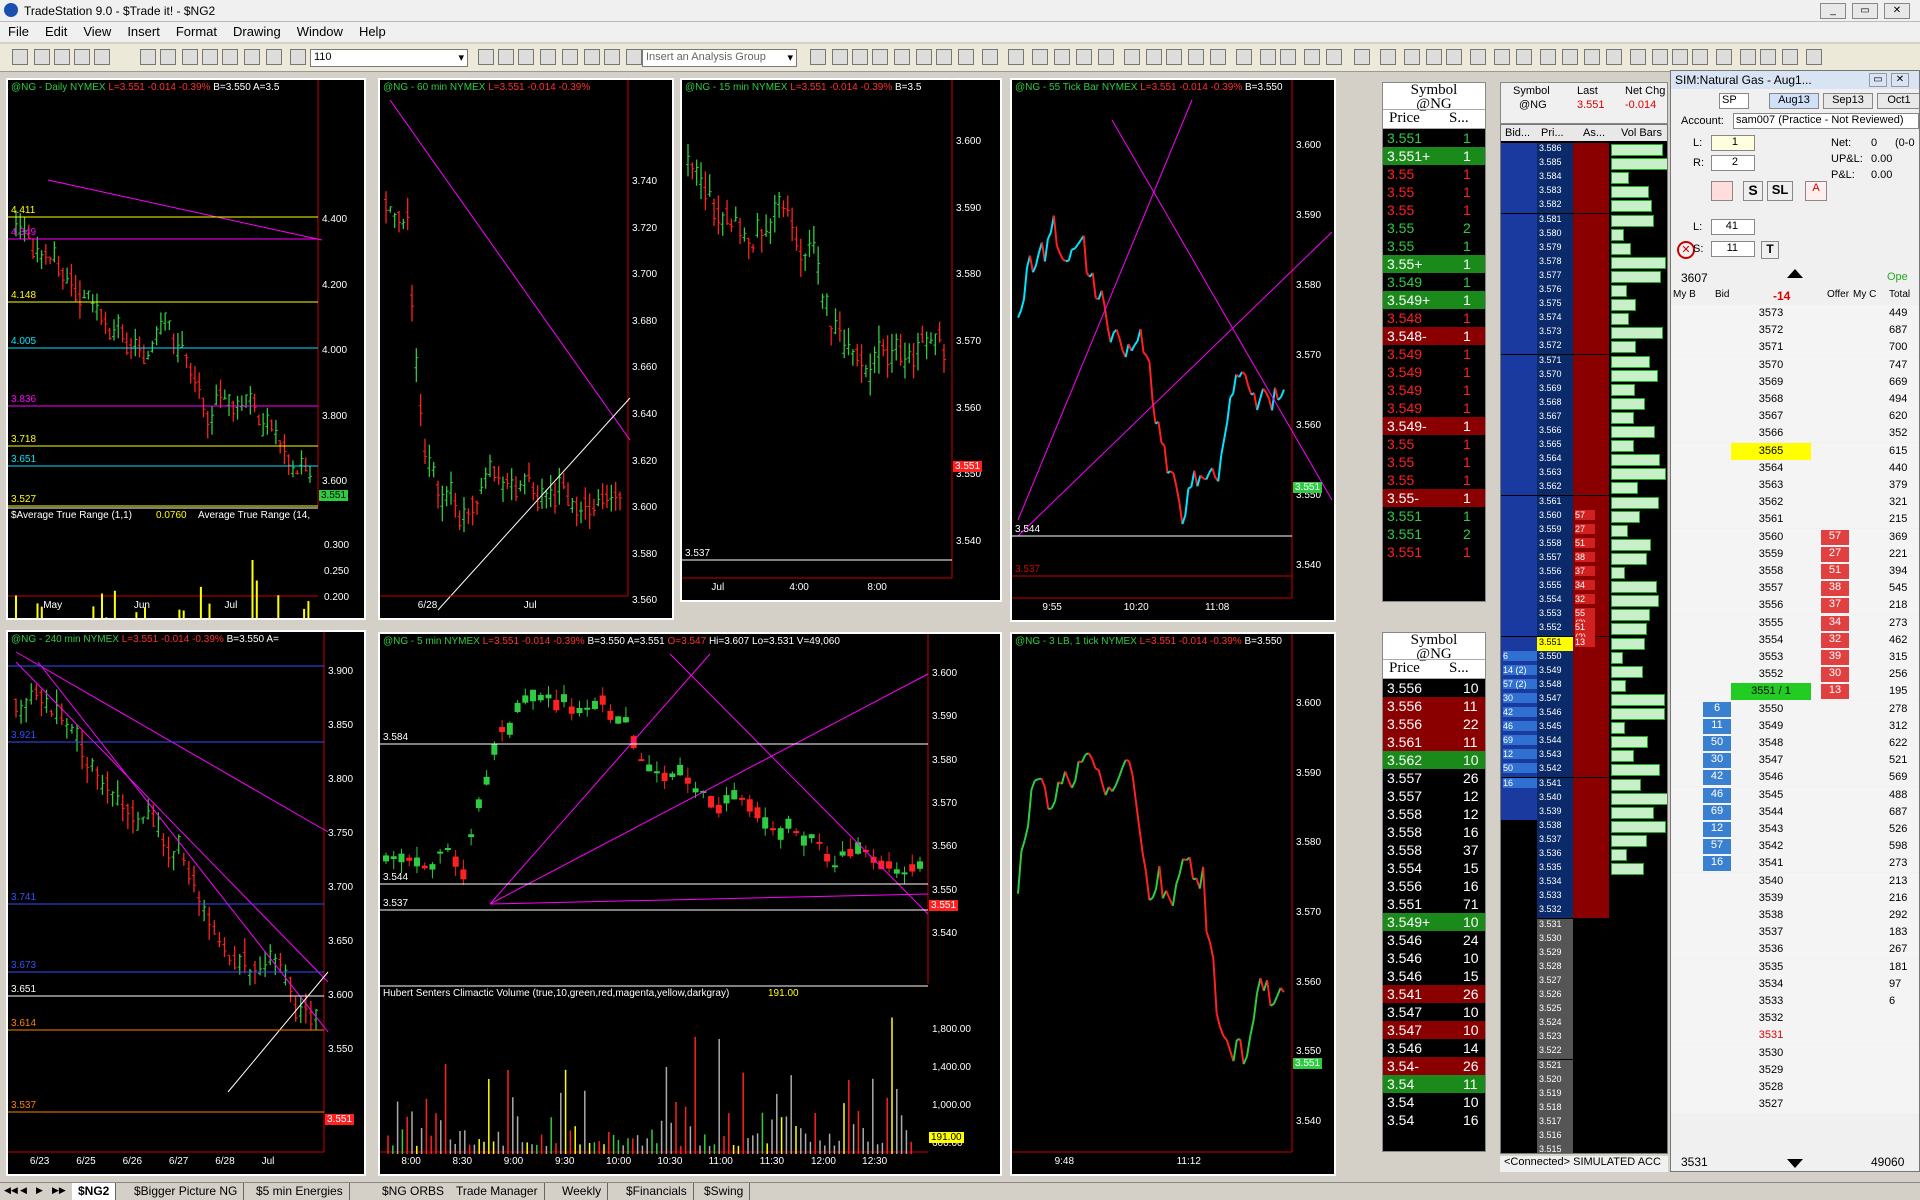  What do you see at coordinates (1584, 319) in the screenshot?
I see `matrix-row: 3.574` at bounding box center [1584, 319].